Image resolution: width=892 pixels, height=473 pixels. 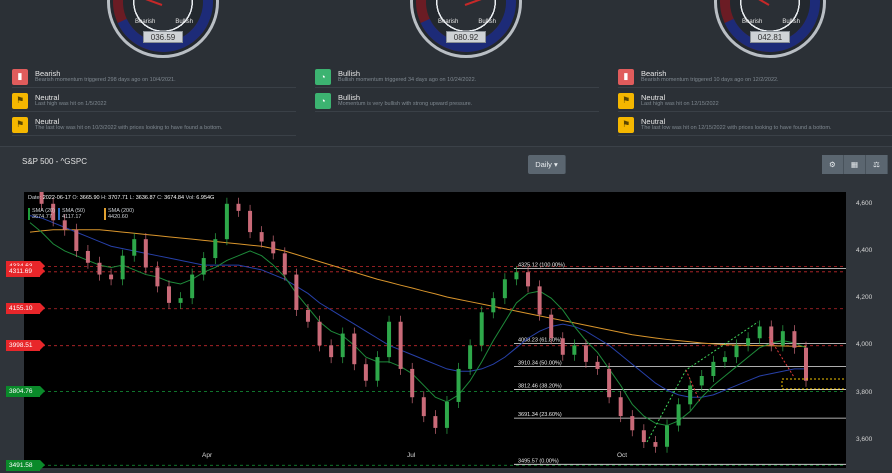 I want to click on gauge-long-term: Bearish Bullish 042.81, so click(x=770, y=33).